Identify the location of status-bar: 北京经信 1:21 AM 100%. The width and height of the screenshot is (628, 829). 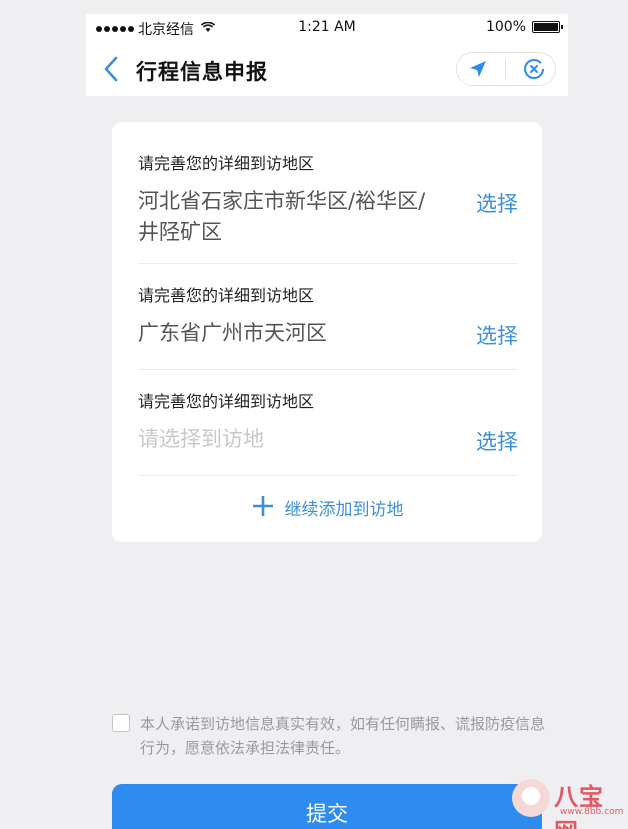
(327, 28).